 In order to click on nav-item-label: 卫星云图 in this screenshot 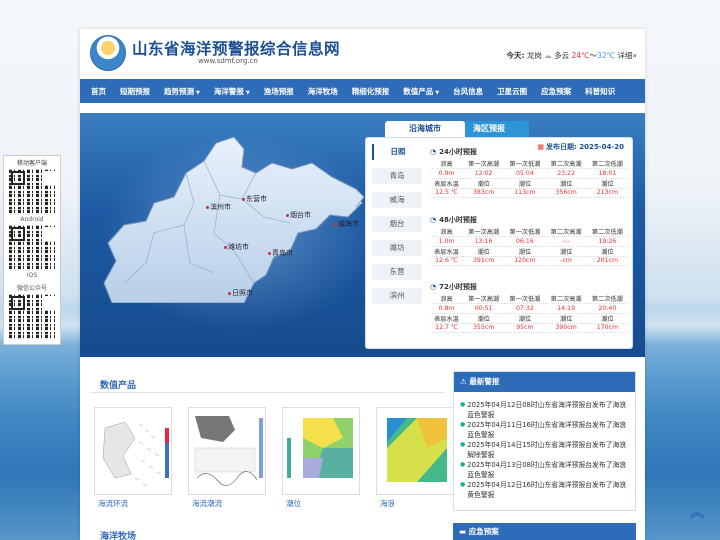, I will do `click(512, 91)`.